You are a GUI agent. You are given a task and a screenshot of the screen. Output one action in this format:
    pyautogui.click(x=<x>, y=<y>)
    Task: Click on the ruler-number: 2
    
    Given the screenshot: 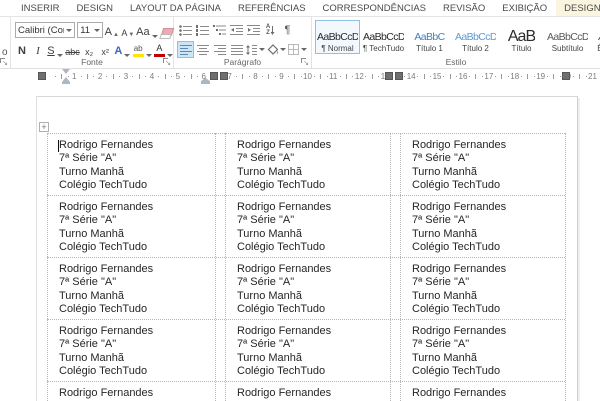 What is the action you would take?
    pyautogui.click(x=100, y=76)
    